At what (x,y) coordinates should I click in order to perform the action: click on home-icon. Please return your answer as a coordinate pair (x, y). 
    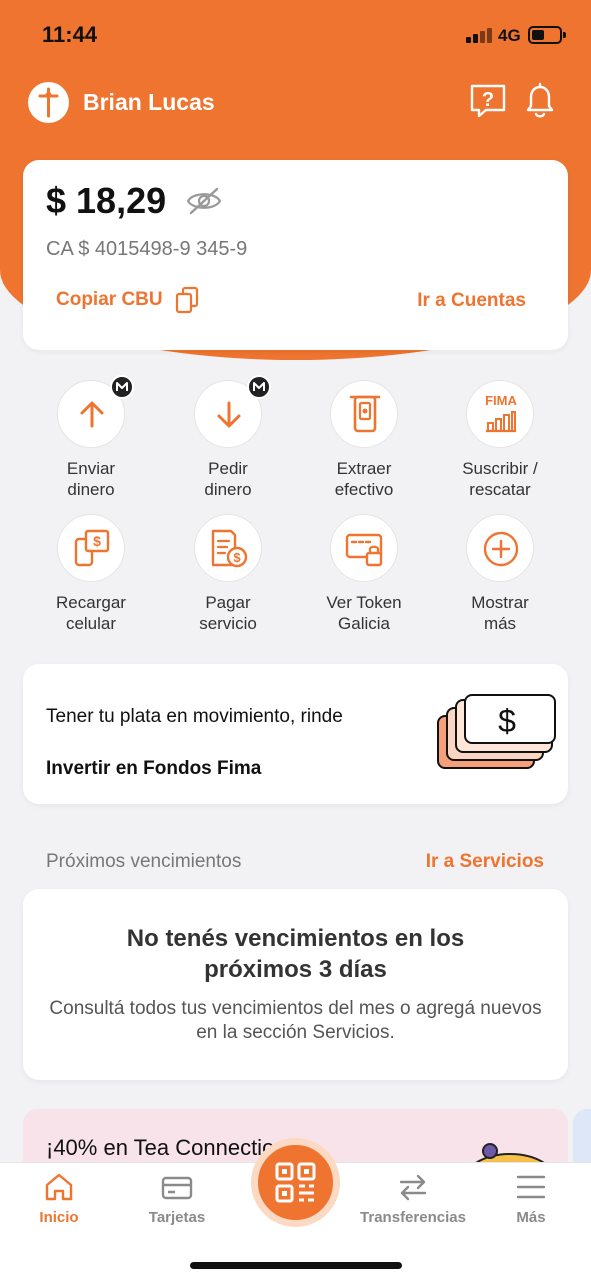
    Looking at the image, I should click on (59, 1187).